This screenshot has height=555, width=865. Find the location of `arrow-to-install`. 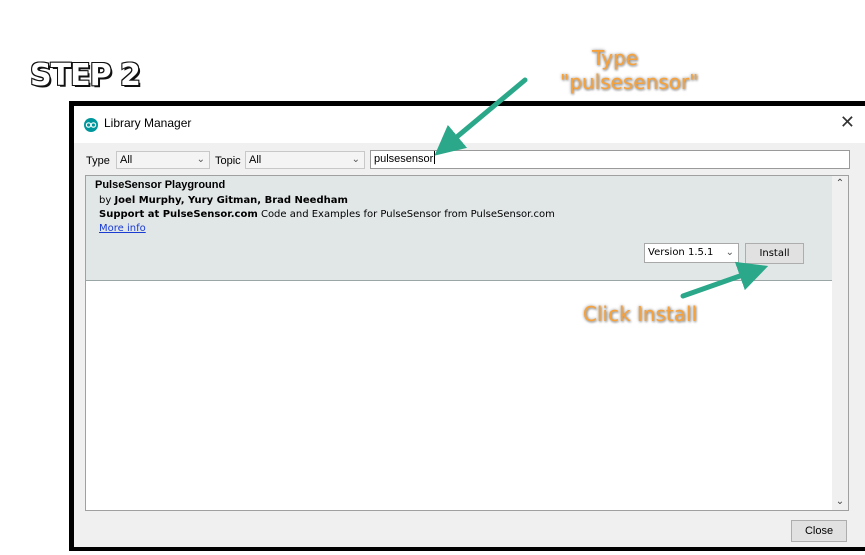

arrow-to-install is located at coordinates (724, 280).